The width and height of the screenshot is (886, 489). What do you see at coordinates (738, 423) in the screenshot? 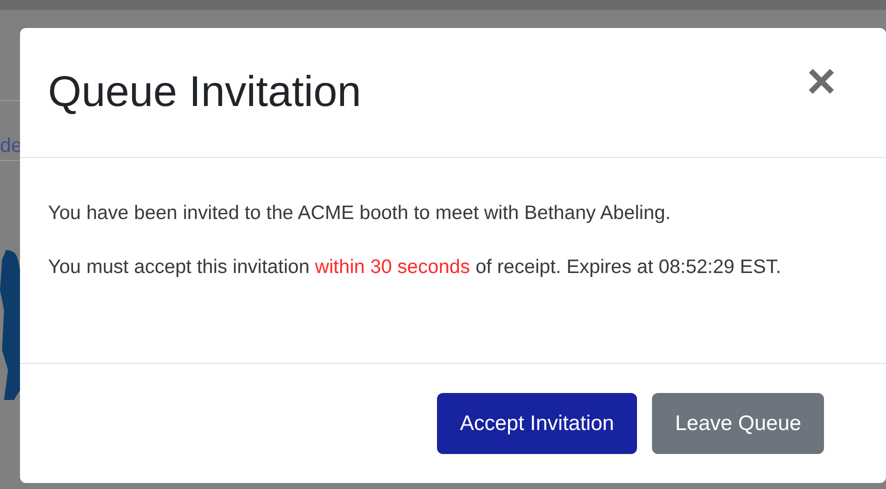
I see `leave-button: Leave Queue` at bounding box center [738, 423].